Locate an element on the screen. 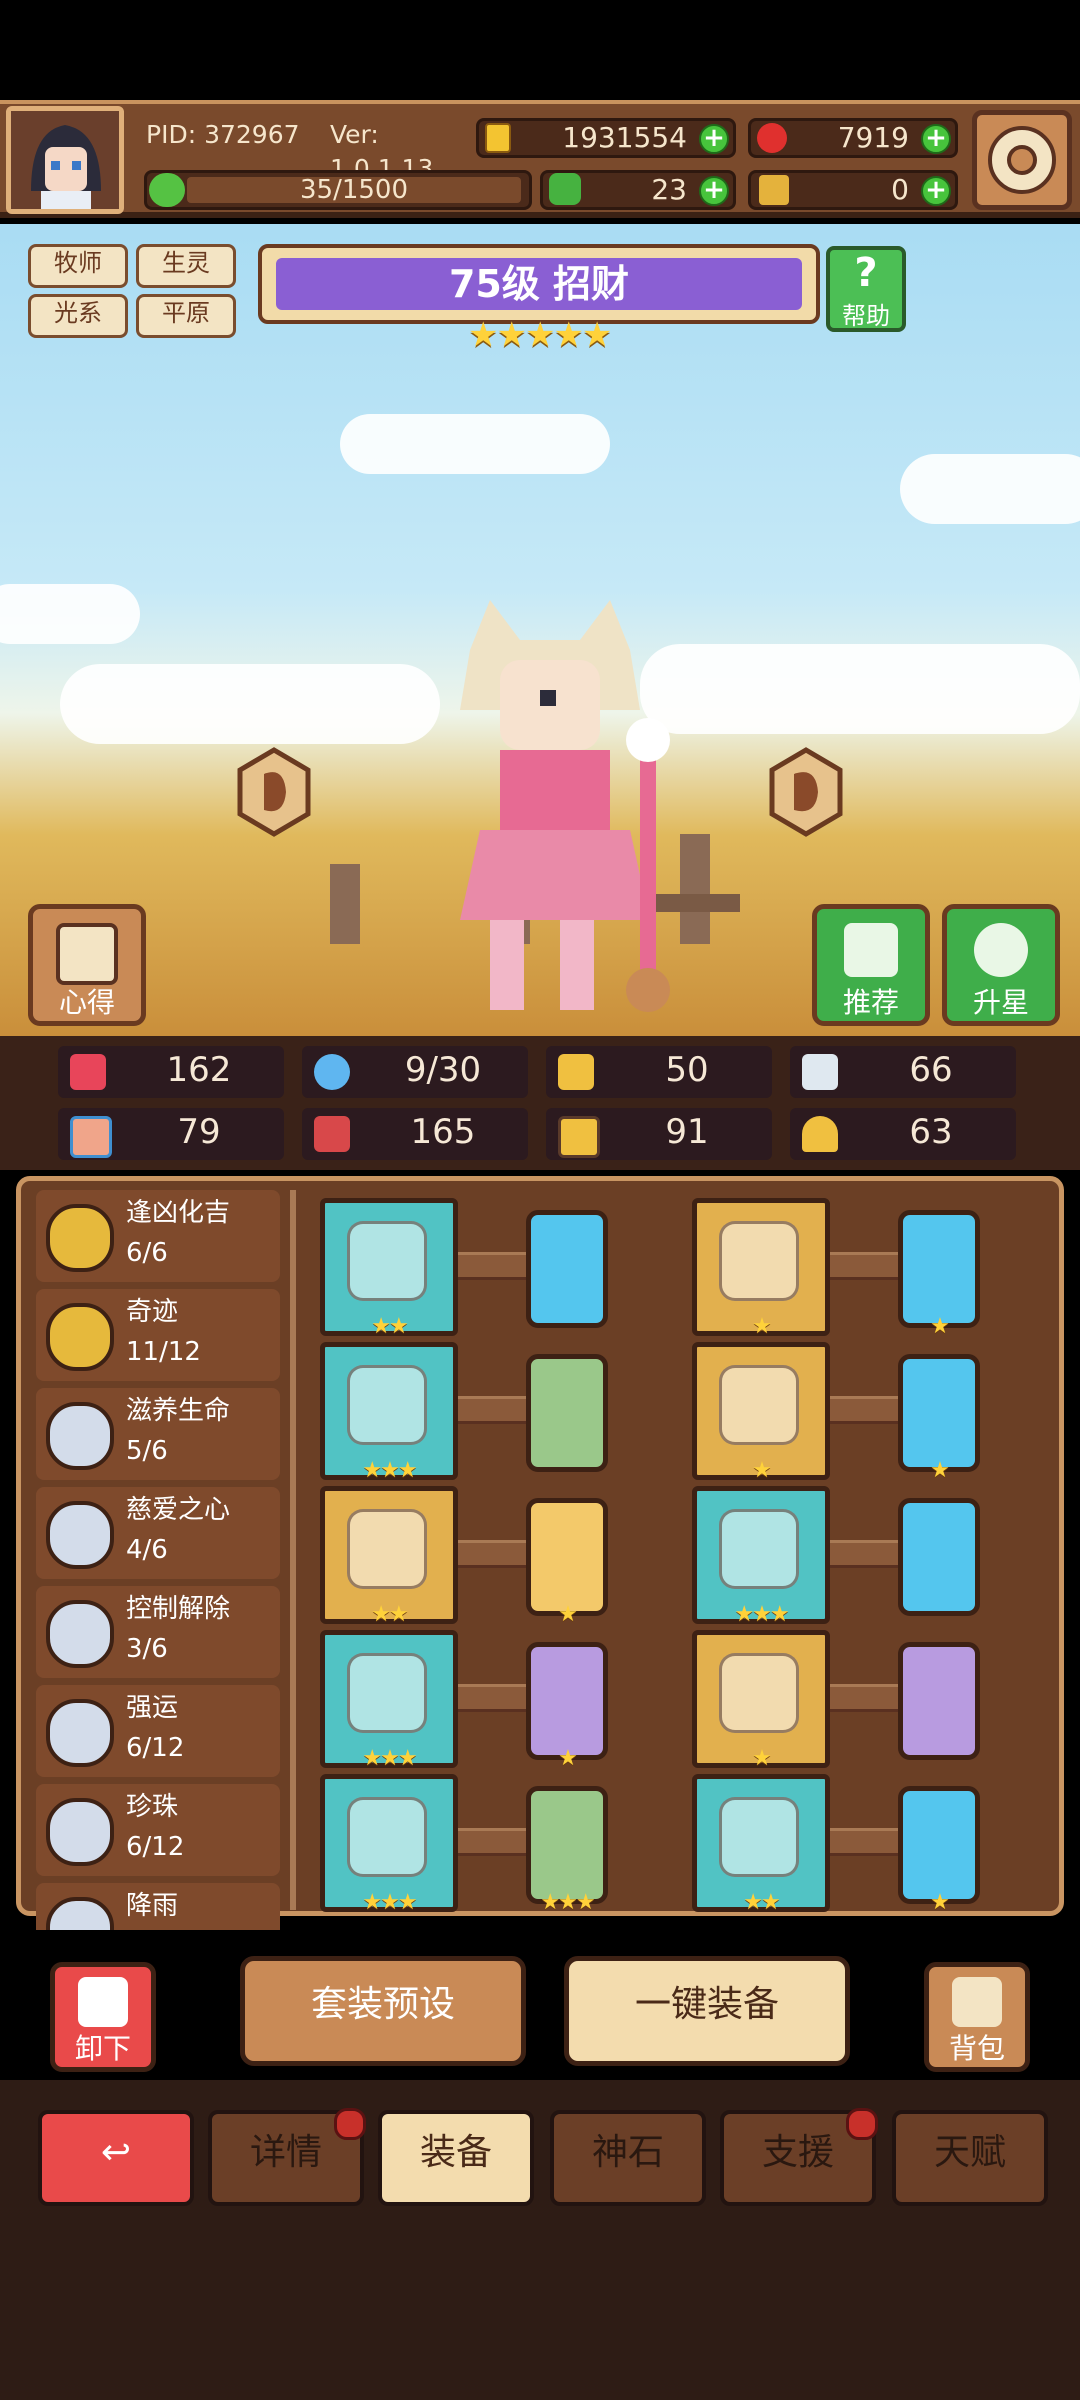  hero-name-banner: 75级 招财 is located at coordinates (539, 284).